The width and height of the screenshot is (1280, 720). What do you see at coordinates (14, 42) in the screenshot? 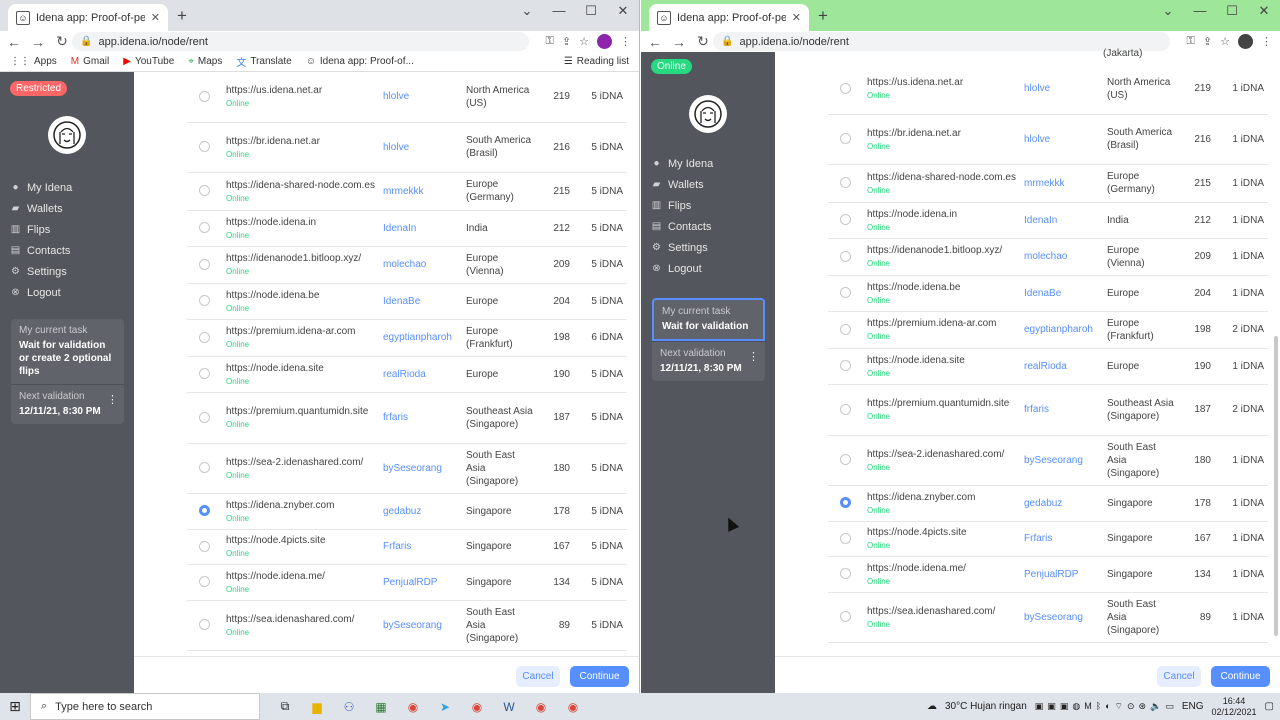
I see `back-icon: ←` at bounding box center [14, 42].